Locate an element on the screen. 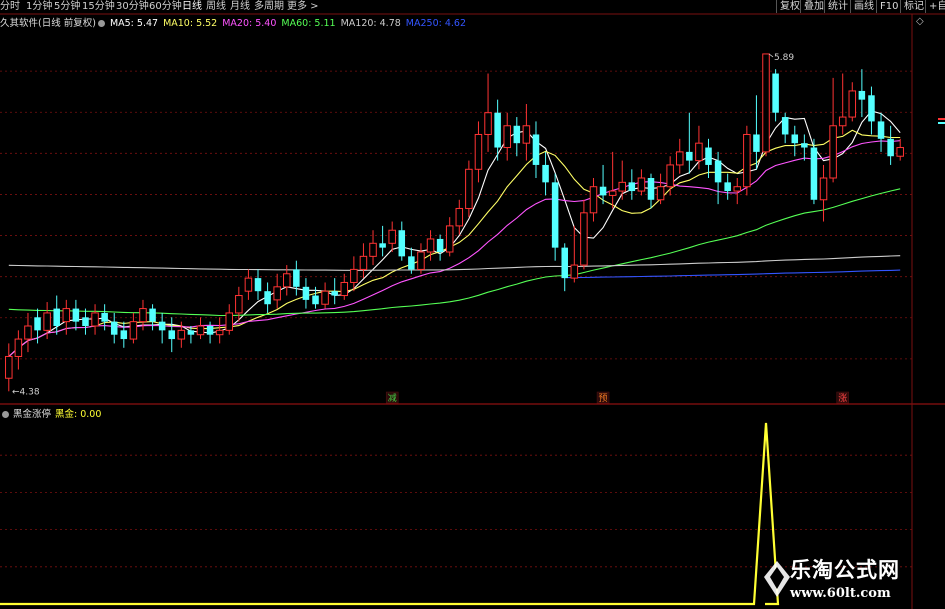  high-price-label: 5.89 is located at coordinates (784, 58).